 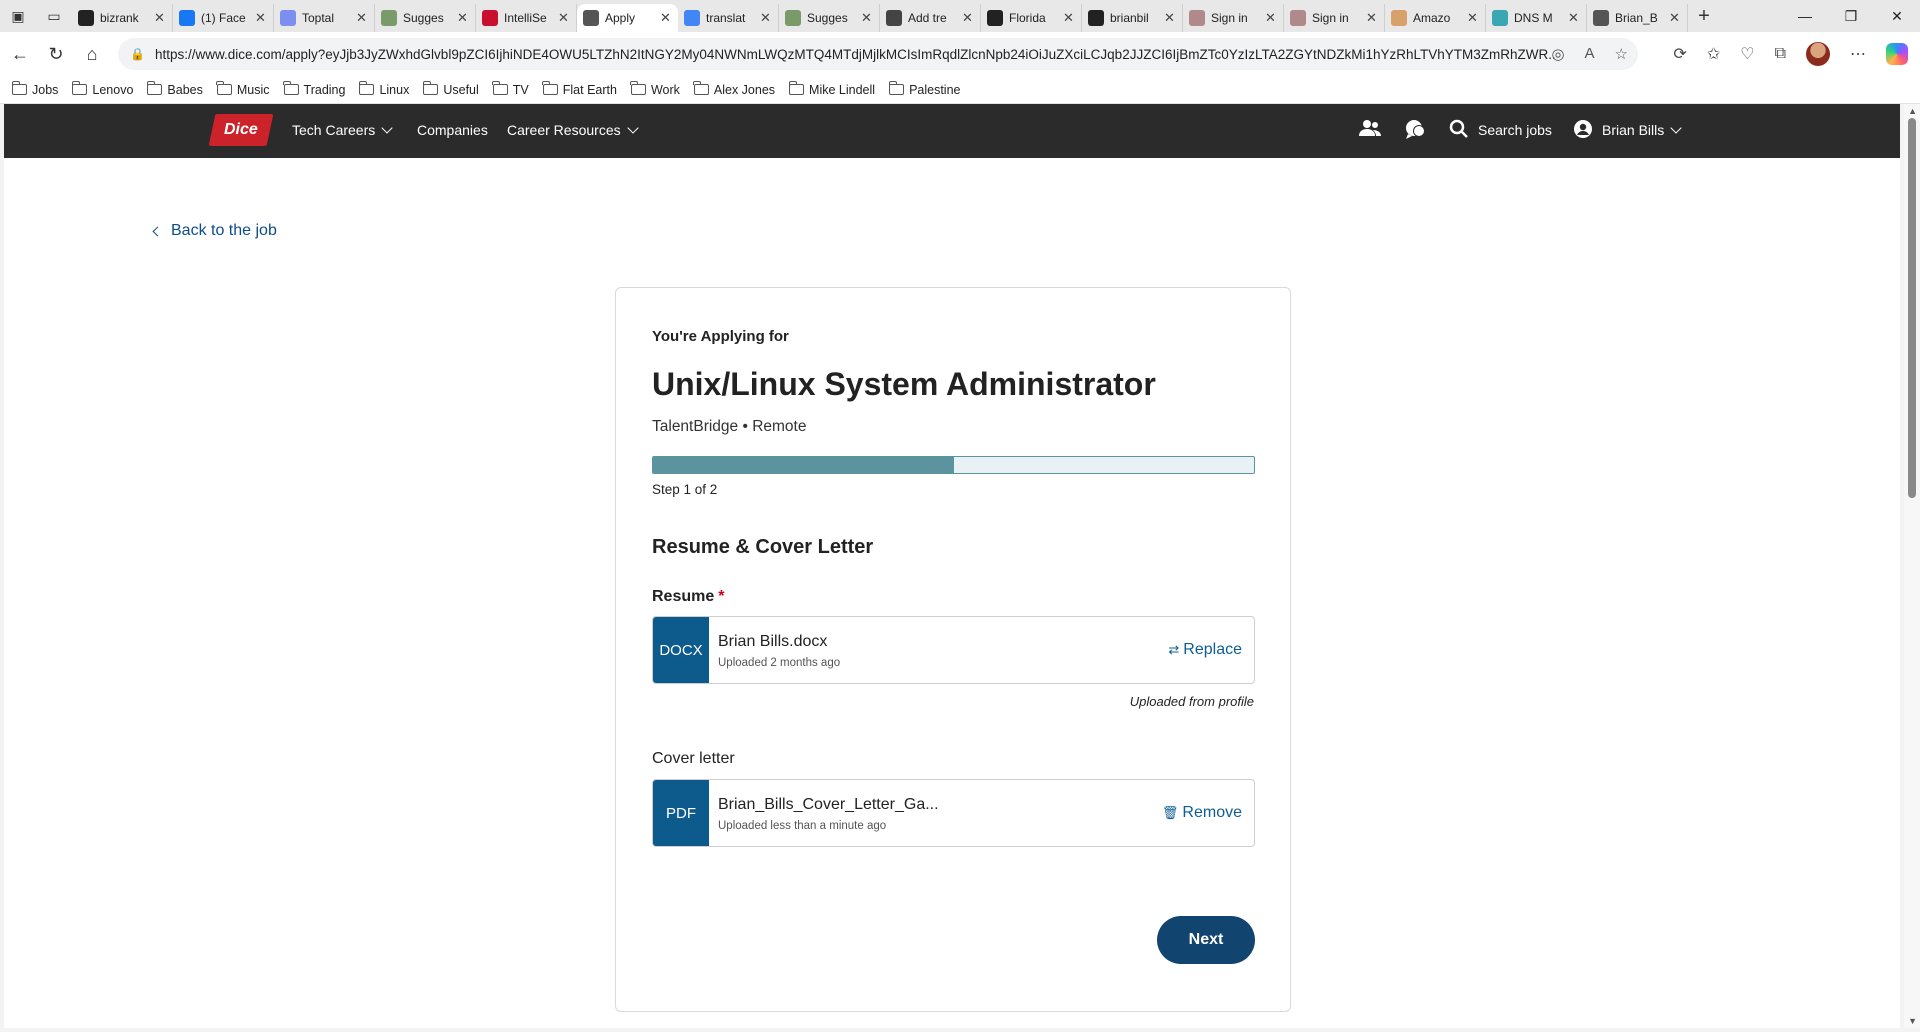 What do you see at coordinates (1858, 54) in the screenshot?
I see `more-menu-icon: ⋯` at bounding box center [1858, 54].